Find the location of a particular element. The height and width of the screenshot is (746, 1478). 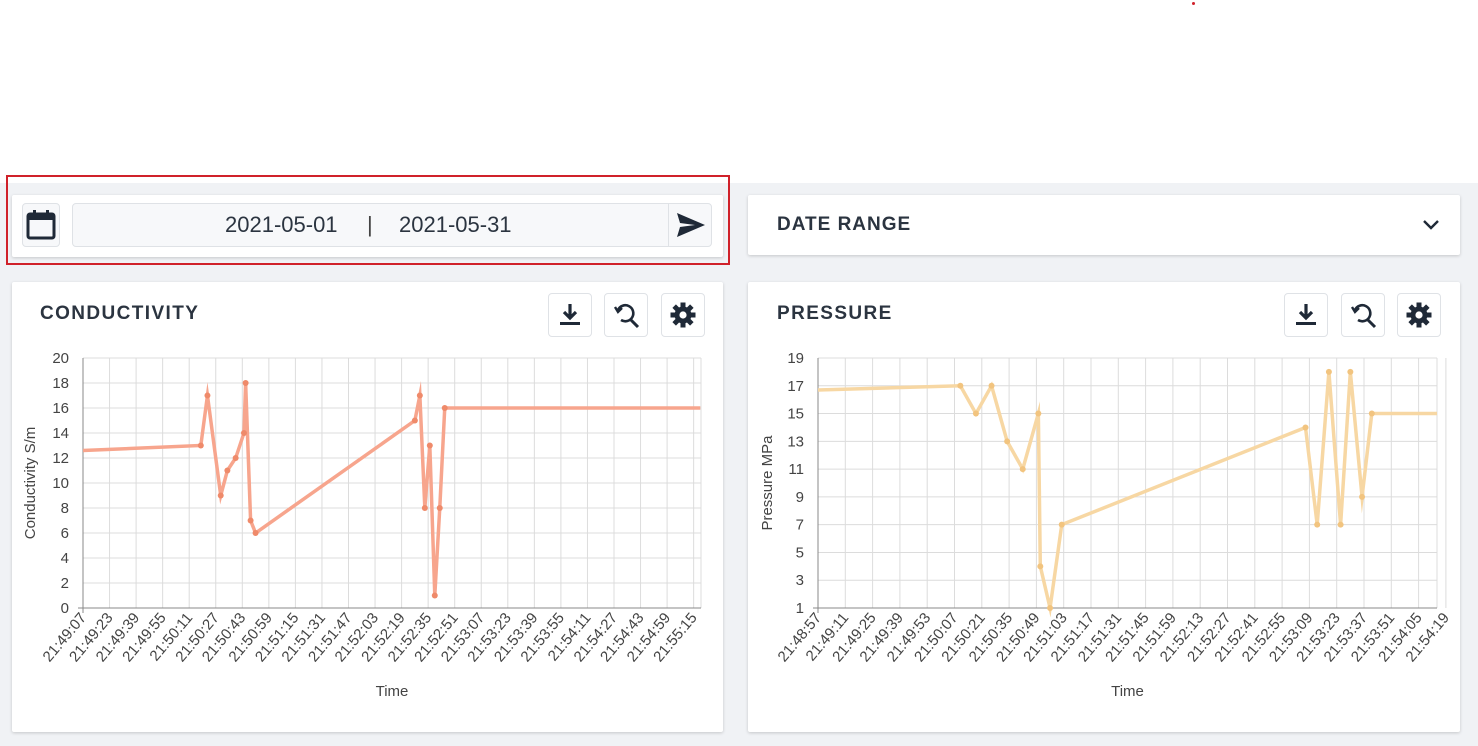

pressure-y-tick-label: 17 is located at coordinates (795, 386).